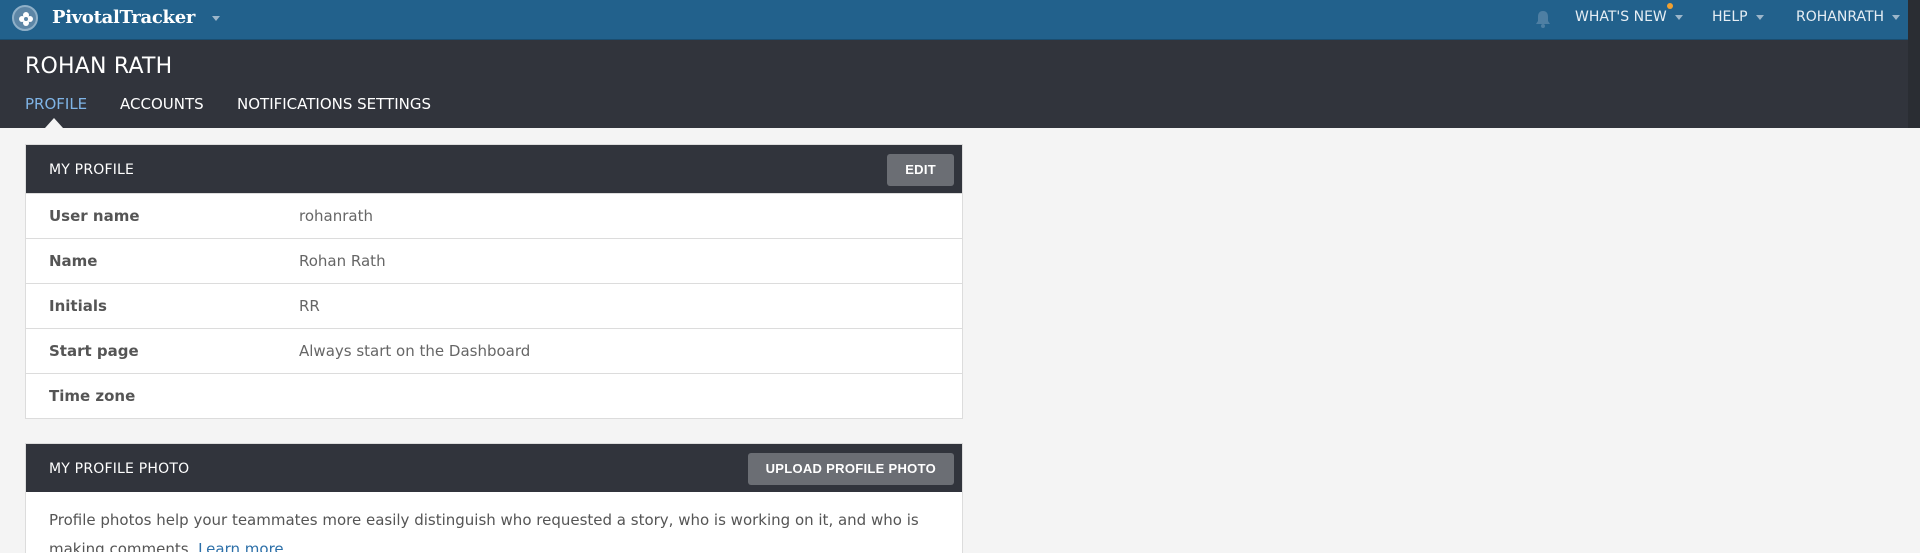  I want to click on whats-new-menu: WHAT'S NEW, so click(1629, 17).